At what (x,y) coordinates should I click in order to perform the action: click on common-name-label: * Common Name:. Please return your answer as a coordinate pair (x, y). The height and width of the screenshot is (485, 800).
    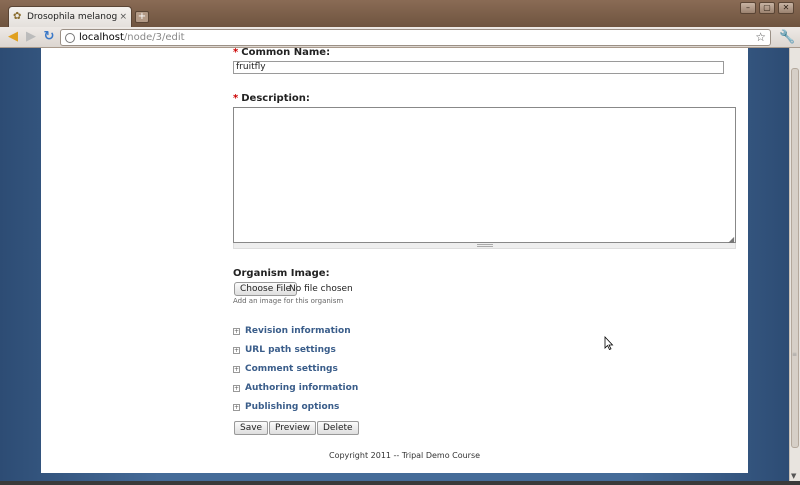
    Looking at the image, I should click on (281, 52).